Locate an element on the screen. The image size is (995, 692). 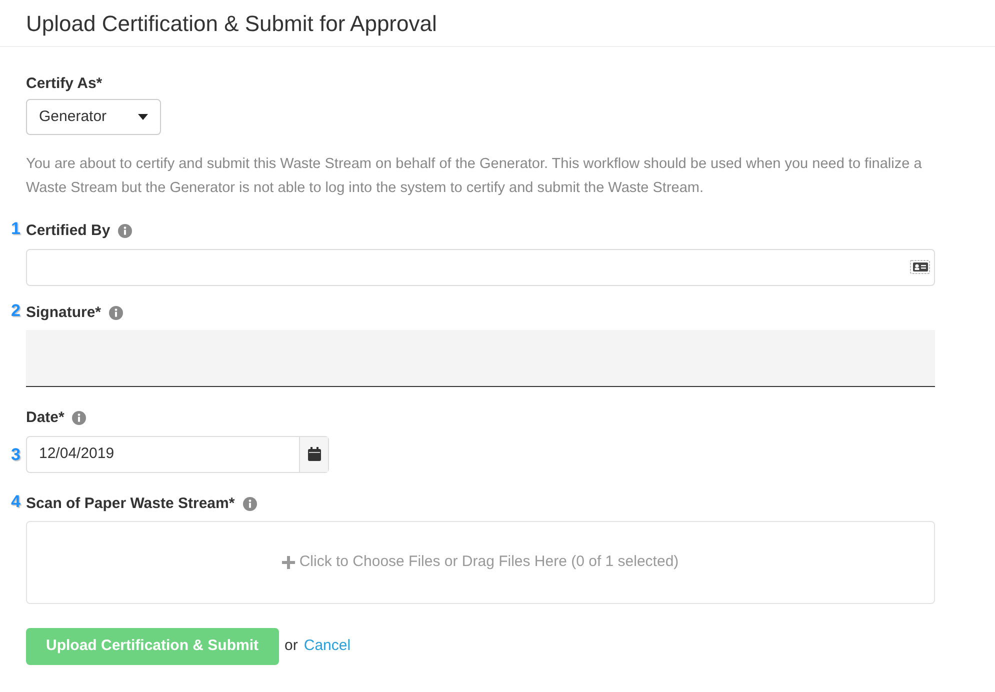
date-value: 12/04/2019 is located at coordinates (77, 454).